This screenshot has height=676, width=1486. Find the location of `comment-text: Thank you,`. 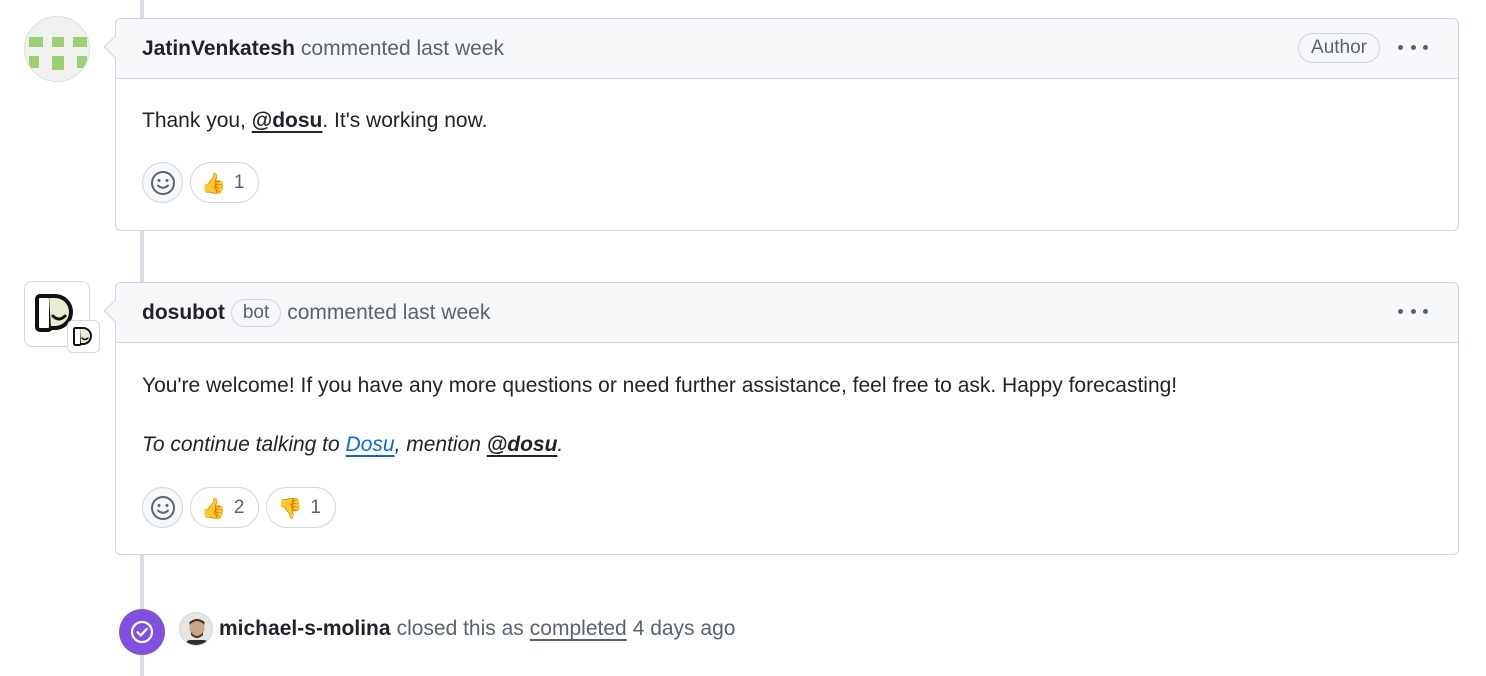

comment-text: Thank you, is located at coordinates (197, 120).